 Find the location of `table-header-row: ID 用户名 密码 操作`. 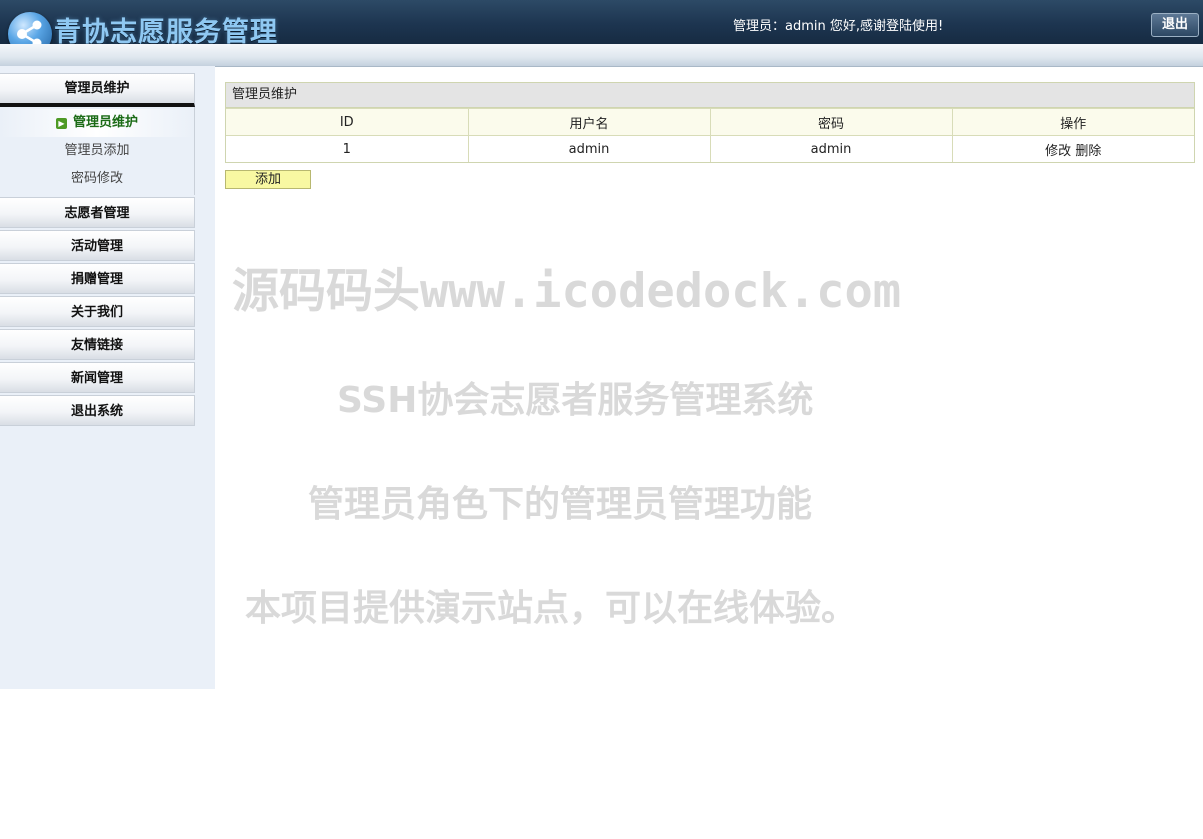

table-header-row: ID 用户名 密码 操作 is located at coordinates (710, 122).